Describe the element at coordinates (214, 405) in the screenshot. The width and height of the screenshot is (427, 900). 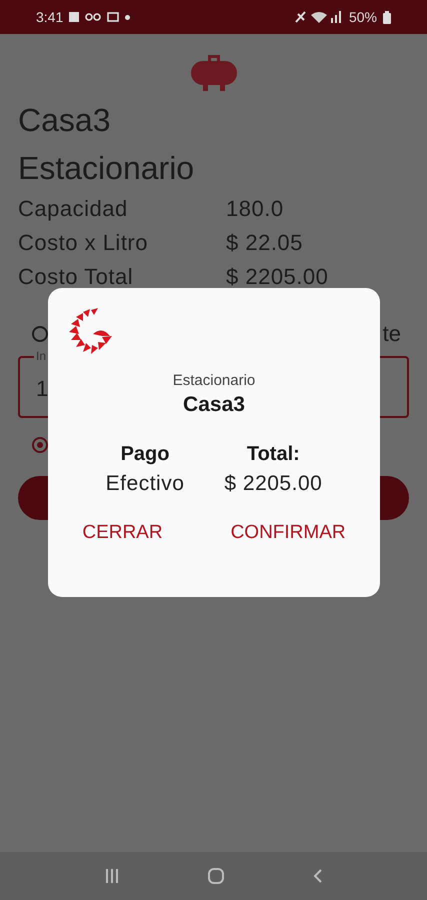
I see `dialog-title: Casa3` at that location.